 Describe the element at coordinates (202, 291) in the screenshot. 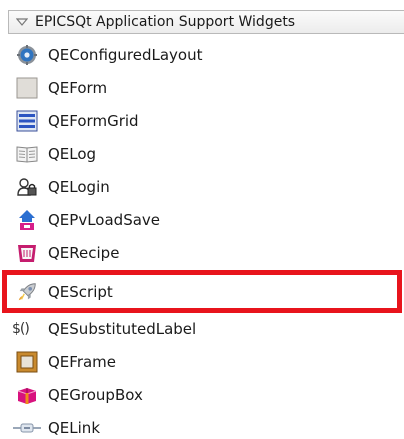

I see `widget-item-qescript: QEScript` at that location.